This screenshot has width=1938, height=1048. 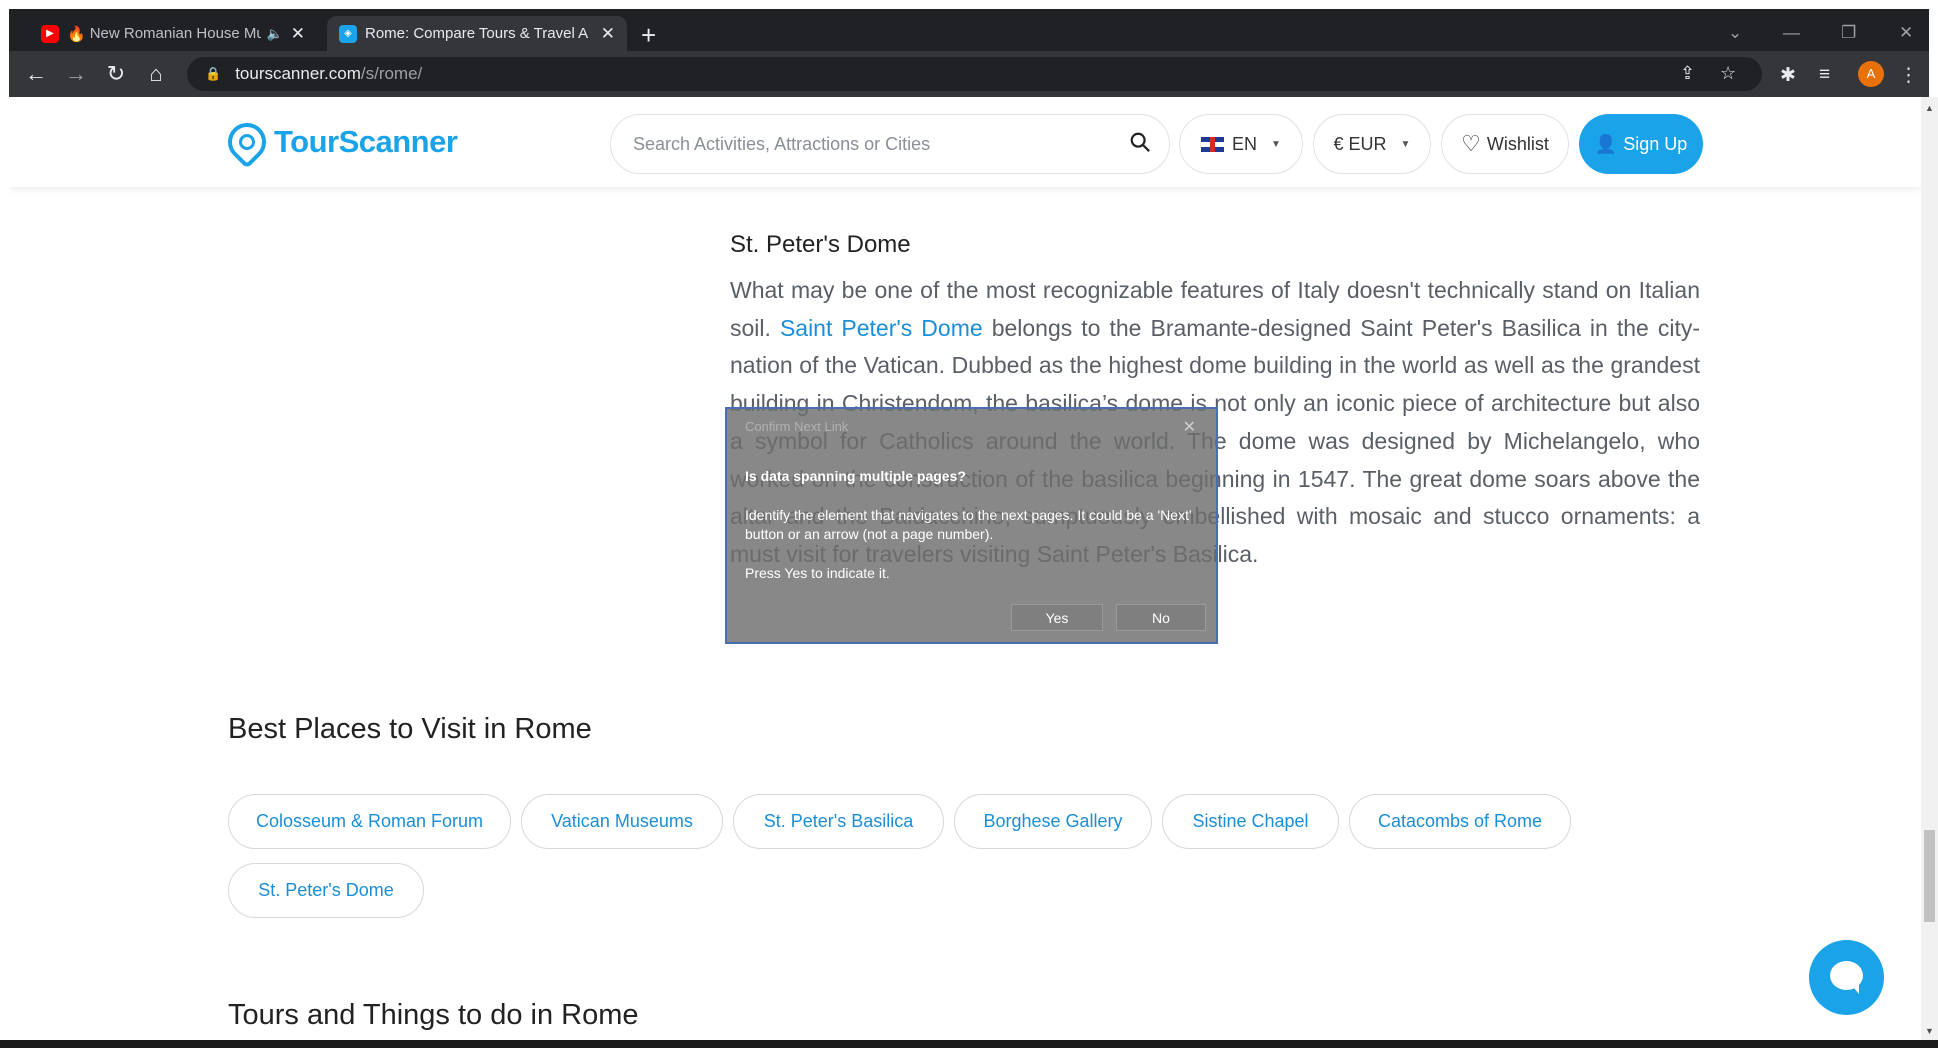 I want to click on search-icon, so click(x=1140, y=142).